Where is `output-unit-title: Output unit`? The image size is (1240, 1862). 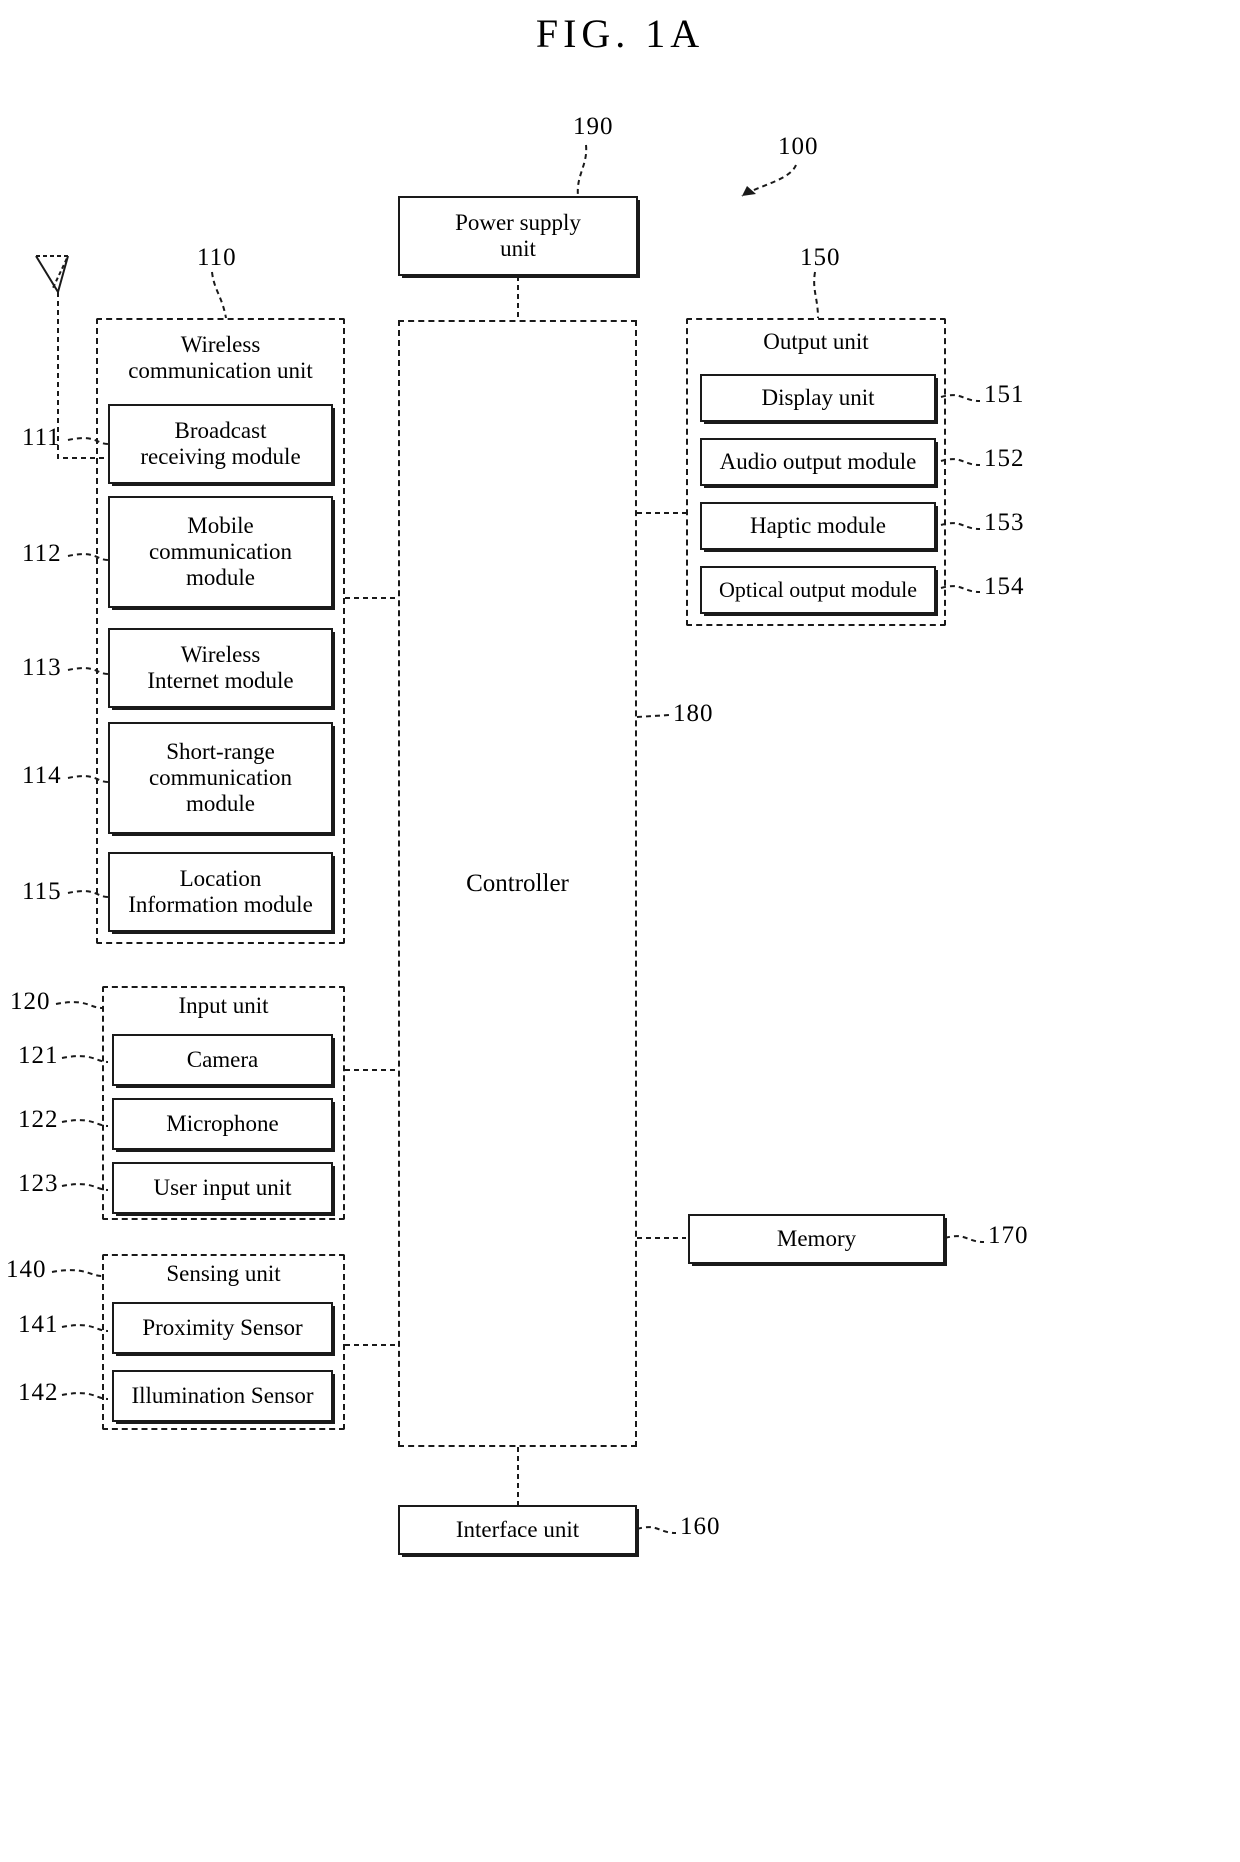 output-unit-title: Output unit is located at coordinates (816, 341).